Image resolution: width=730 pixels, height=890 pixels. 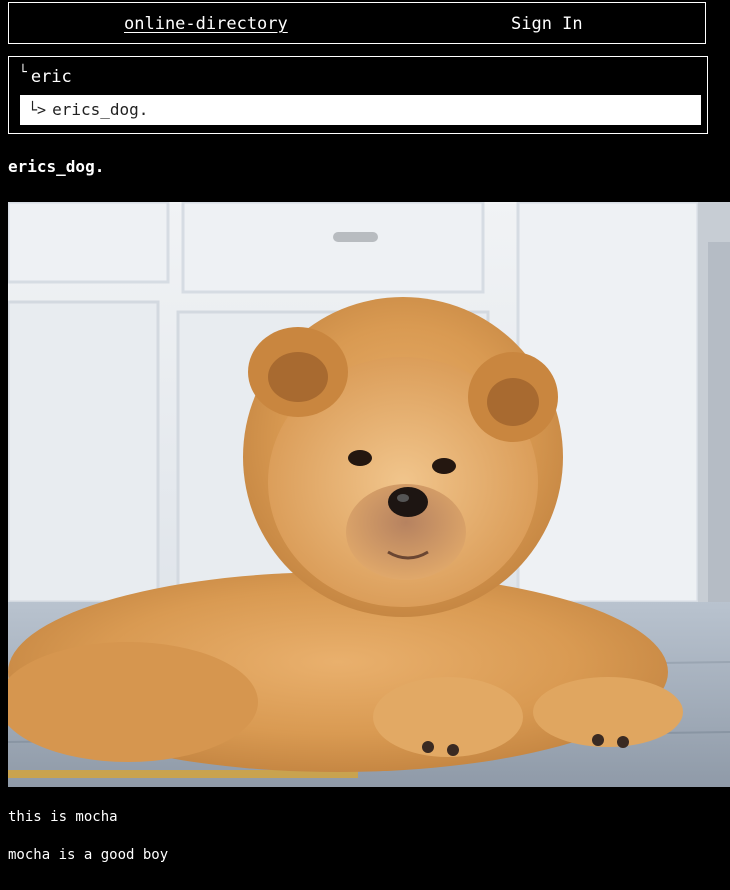 I want to click on breadcrumb-root-label: eric, so click(x=51, y=77).